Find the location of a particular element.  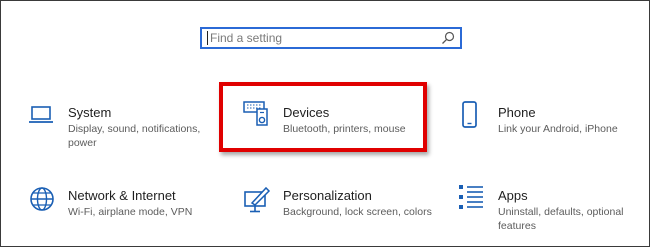

tile-desc-phone: Link your Android, iPhone is located at coordinates (558, 129).